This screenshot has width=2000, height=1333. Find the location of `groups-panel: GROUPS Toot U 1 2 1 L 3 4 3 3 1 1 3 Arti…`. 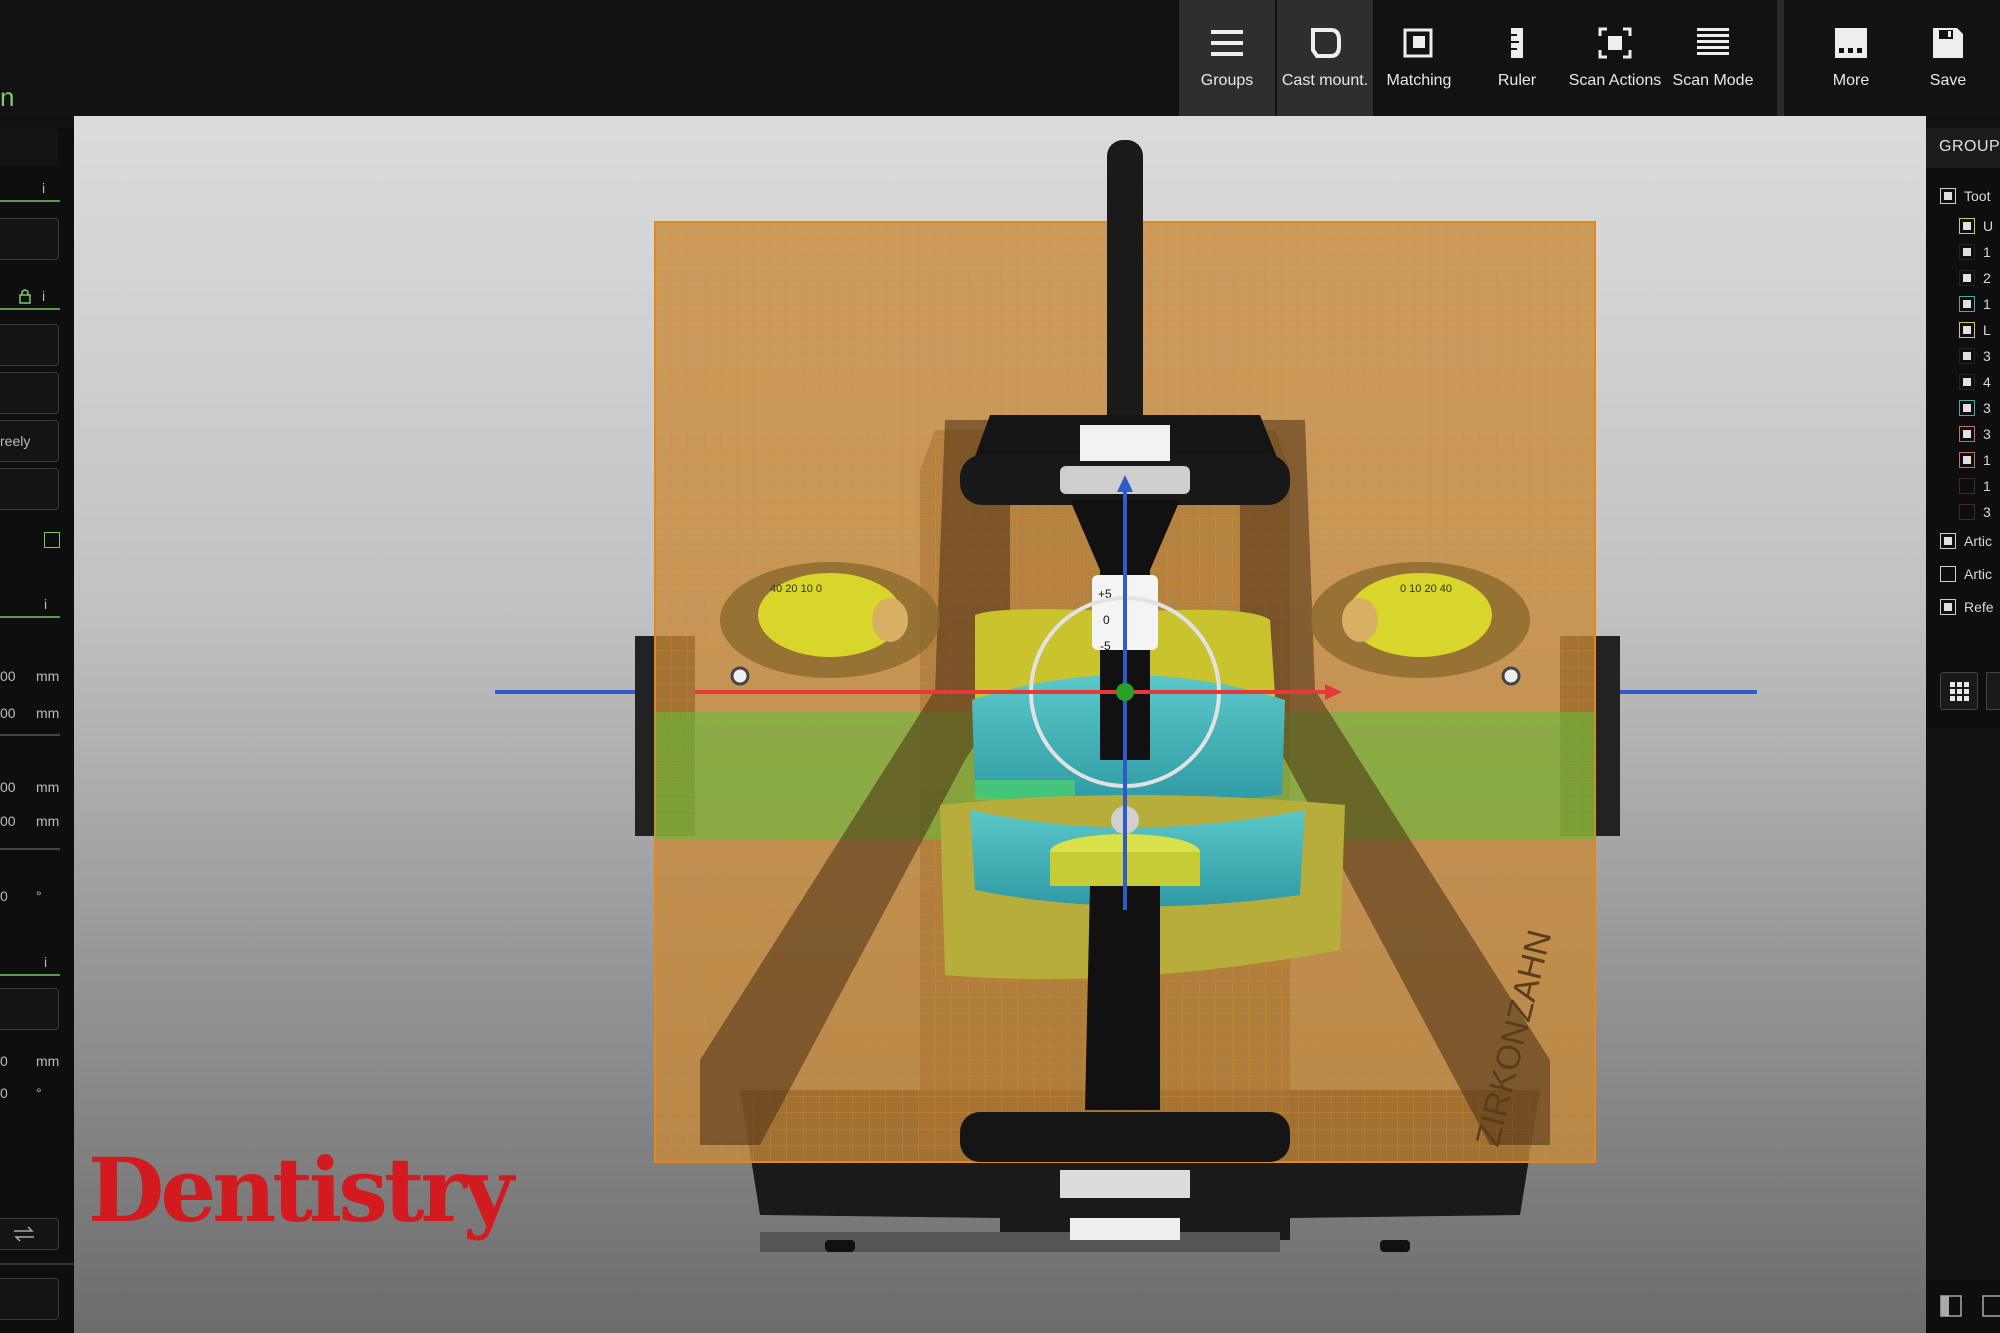

groups-panel: GROUPS Toot U 1 2 1 L 3 4 3 3 1 1 3 Arti… is located at coordinates (1963, 428).